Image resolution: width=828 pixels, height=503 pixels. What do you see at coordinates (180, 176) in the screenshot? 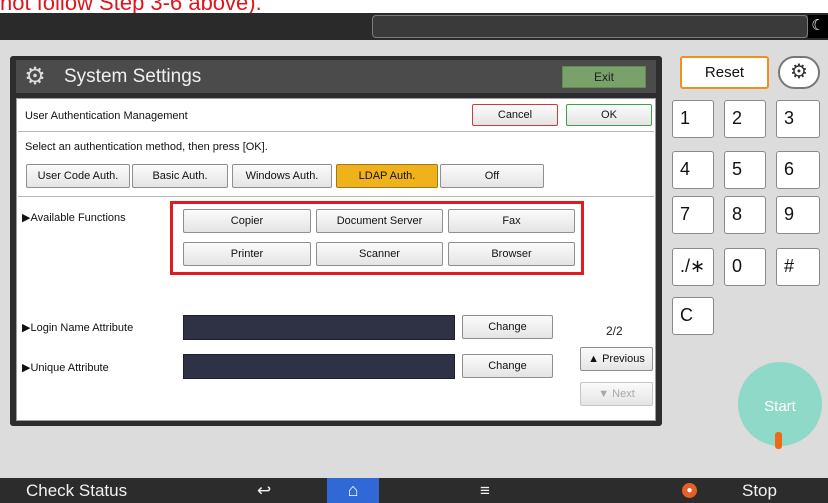
I see `auth-basic-button: Basic Auth.` at bounding box center [180, 176].